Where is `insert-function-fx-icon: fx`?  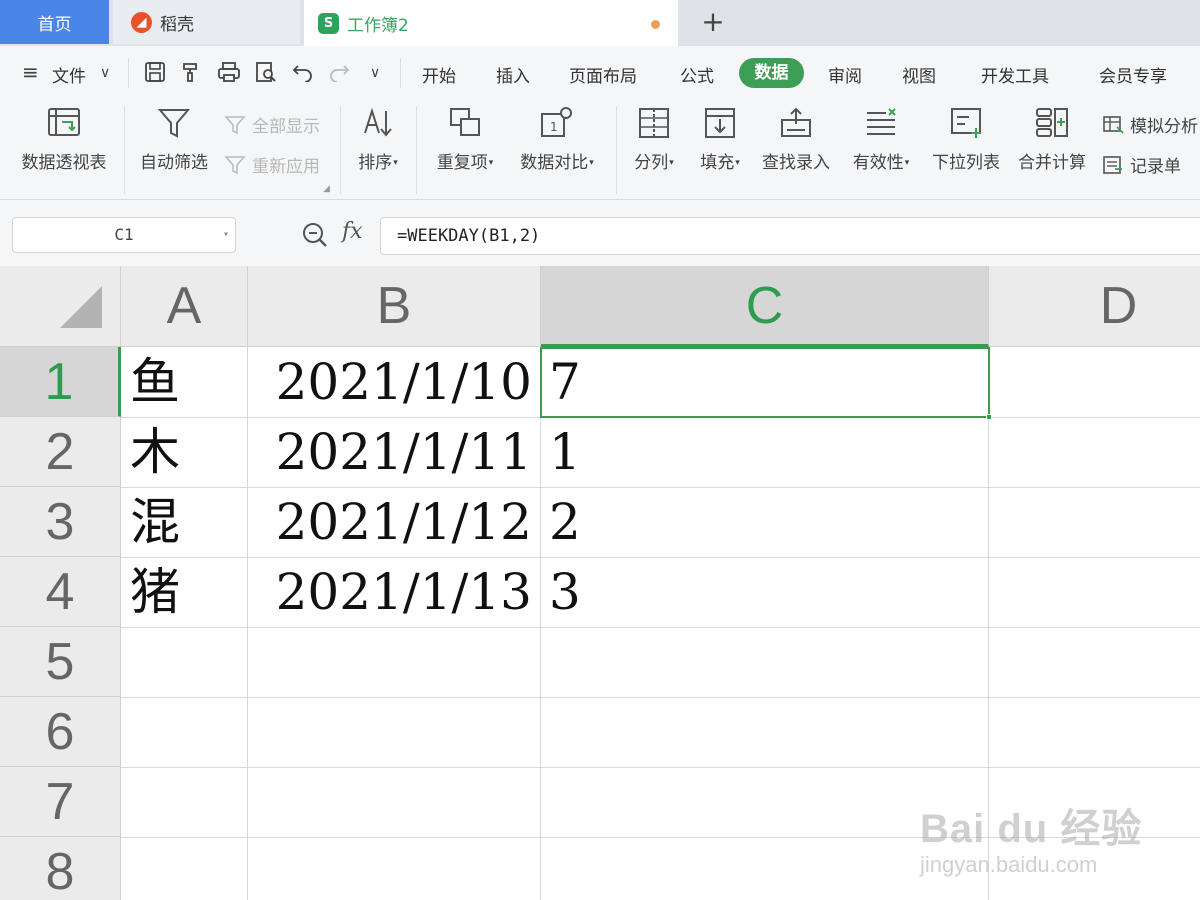
insert-function-fx-icon: fx is located at coordinates (352, 231).